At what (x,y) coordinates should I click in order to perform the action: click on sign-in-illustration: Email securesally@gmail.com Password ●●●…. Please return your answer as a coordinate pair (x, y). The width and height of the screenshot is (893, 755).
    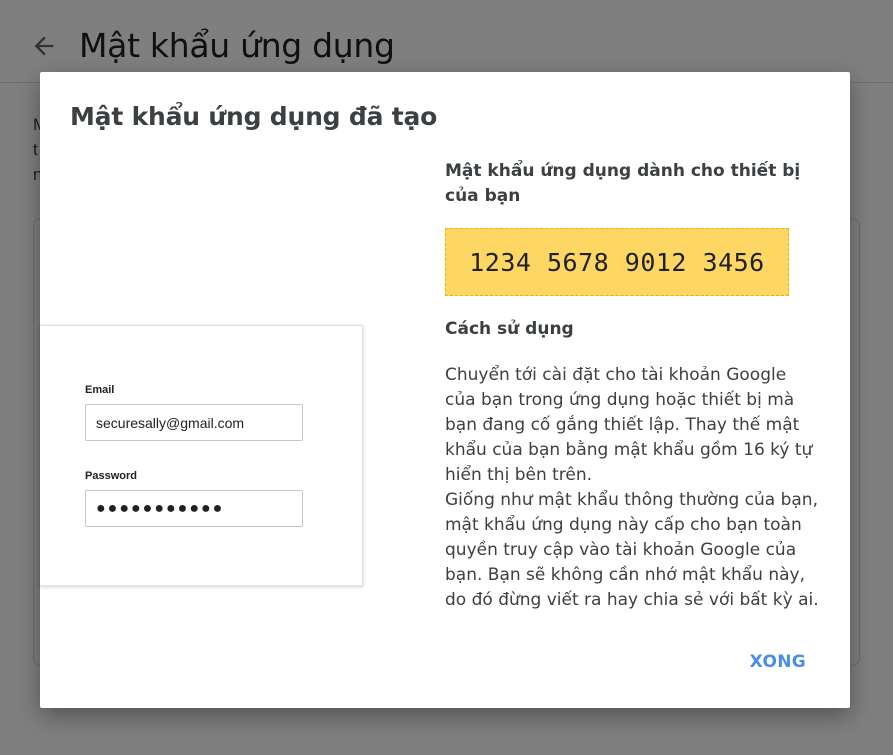
    Looking at the image, I should click on (201, 455).